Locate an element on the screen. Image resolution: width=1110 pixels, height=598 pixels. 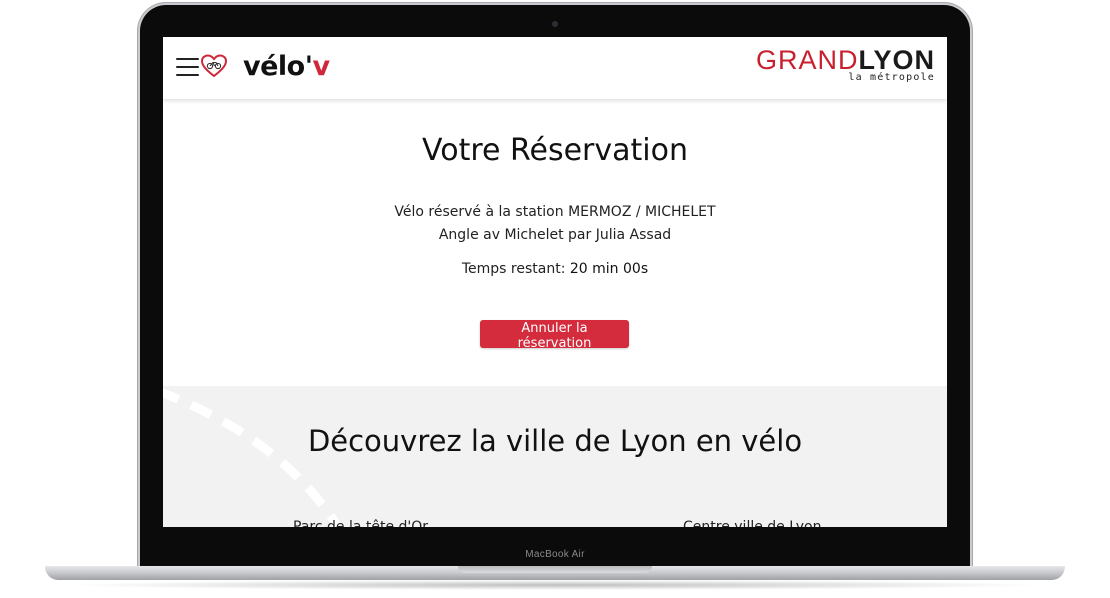
station-line-2: Angle av Michelet par Julia Assad is located at coordinates (555, 235).